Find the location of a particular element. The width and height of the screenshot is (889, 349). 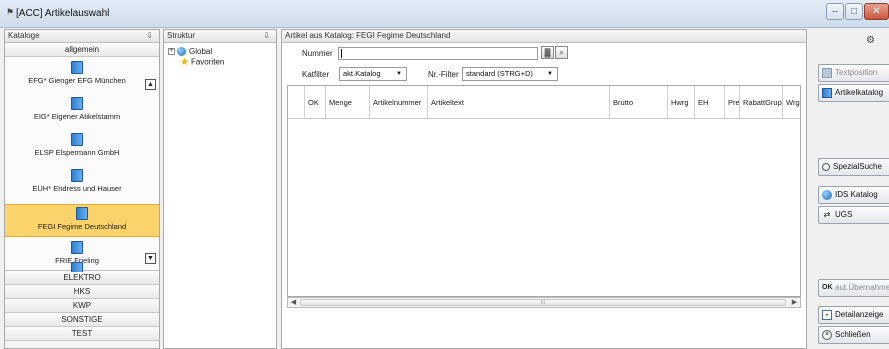

window-title: [ACC] Artikelauswahl is located at coordinates (63, 13).